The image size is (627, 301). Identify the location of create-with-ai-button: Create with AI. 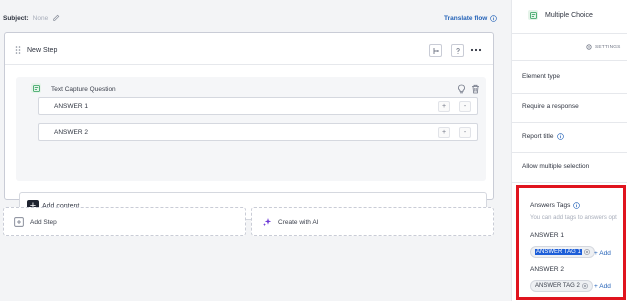
(372, 221).